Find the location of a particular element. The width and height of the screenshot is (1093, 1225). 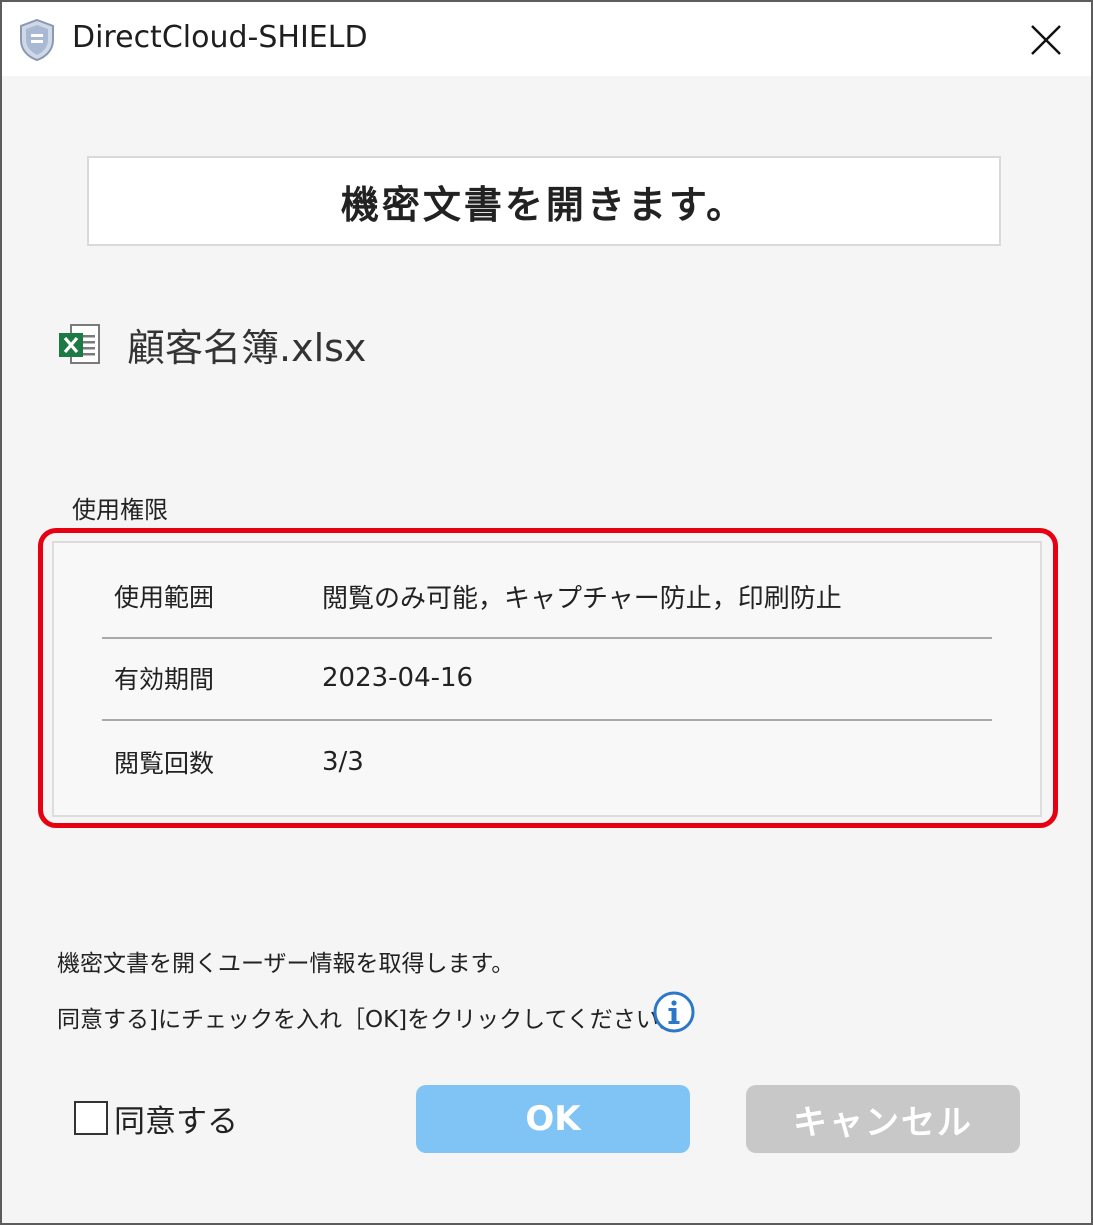

agree-checkbox is located at coordinates (91, 1118).